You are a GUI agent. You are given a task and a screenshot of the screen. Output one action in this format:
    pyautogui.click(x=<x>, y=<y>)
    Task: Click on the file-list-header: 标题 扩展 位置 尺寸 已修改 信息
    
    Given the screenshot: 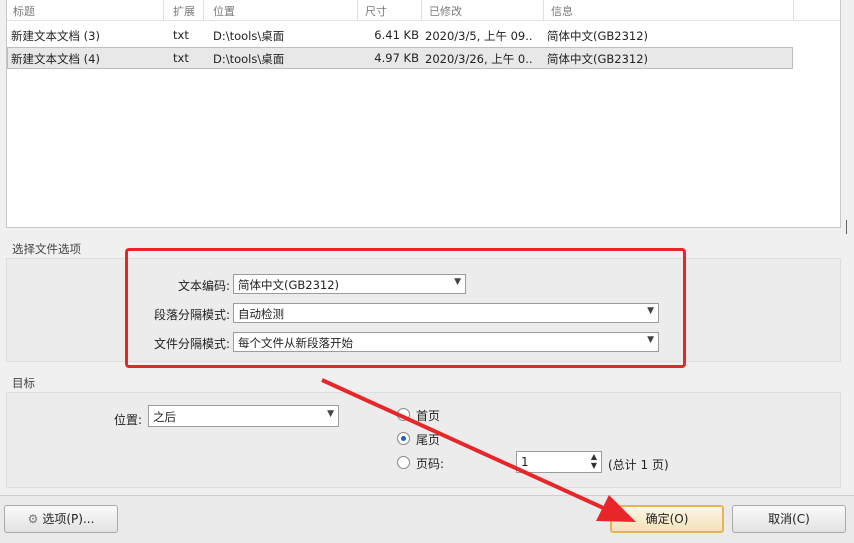 What is the action you would take?
    pyautogui.click(x=423, y=10)
    